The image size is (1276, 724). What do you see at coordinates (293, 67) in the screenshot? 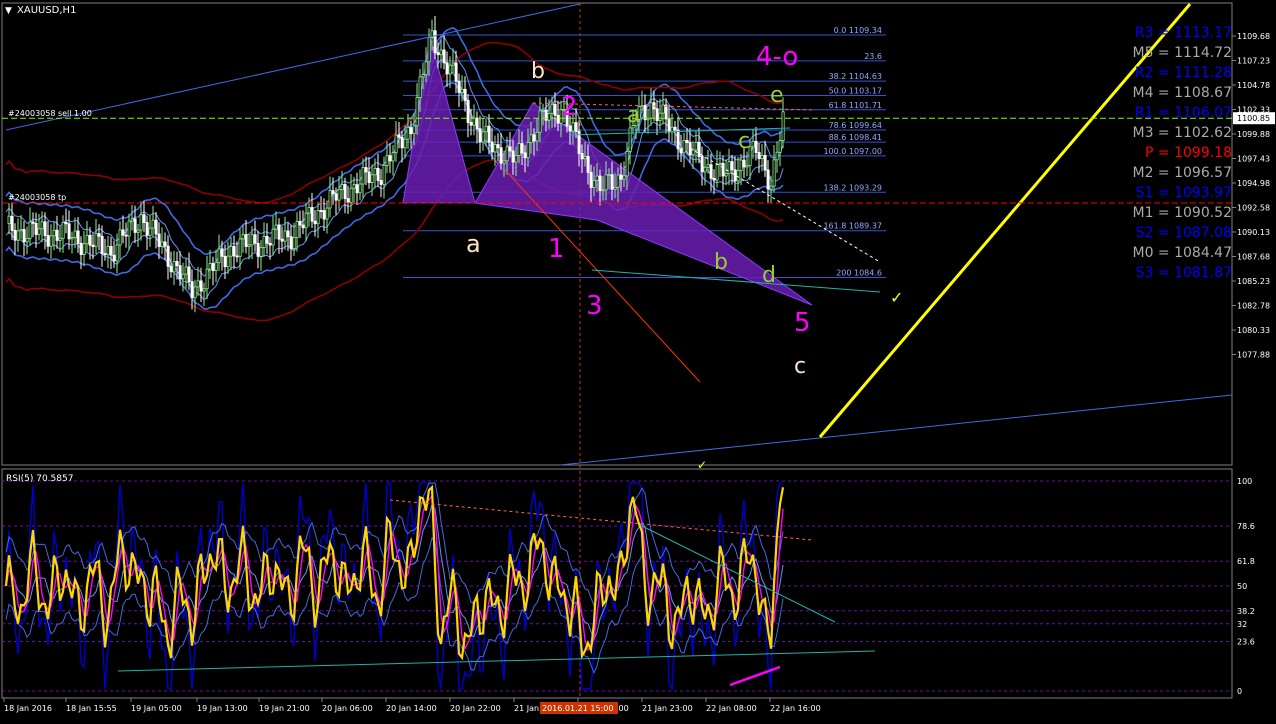
I see `trendline-upper-channel` at bounding box center [293, 67].